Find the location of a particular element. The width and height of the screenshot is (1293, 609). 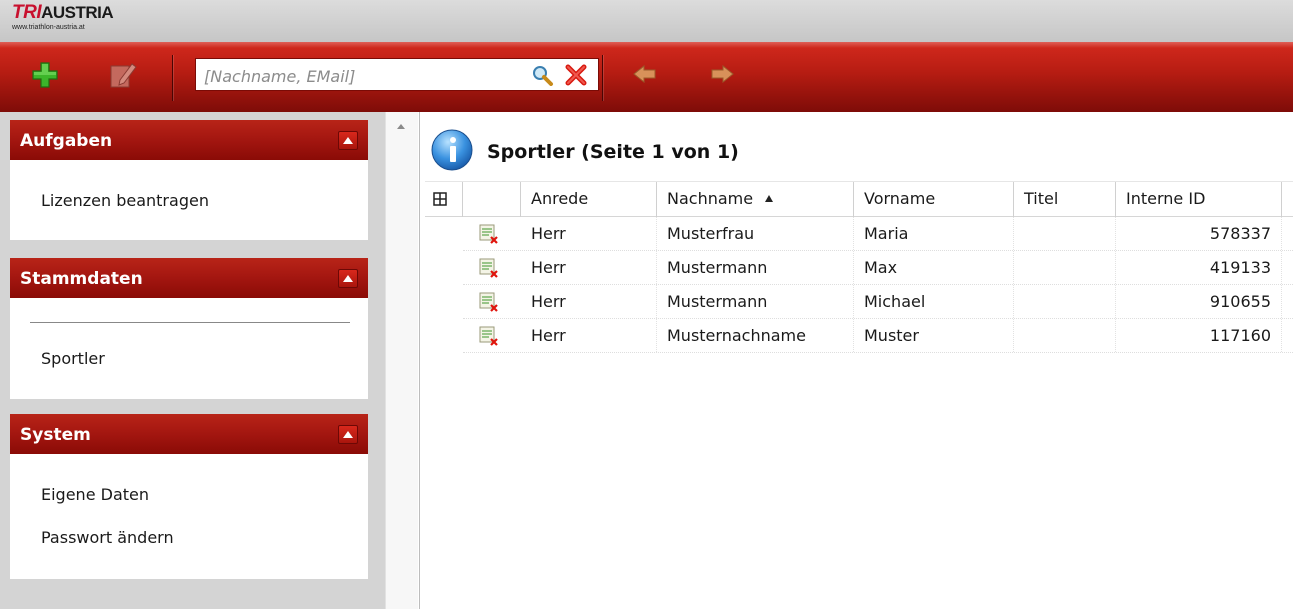

add-button is located at coordinates (45, 75).